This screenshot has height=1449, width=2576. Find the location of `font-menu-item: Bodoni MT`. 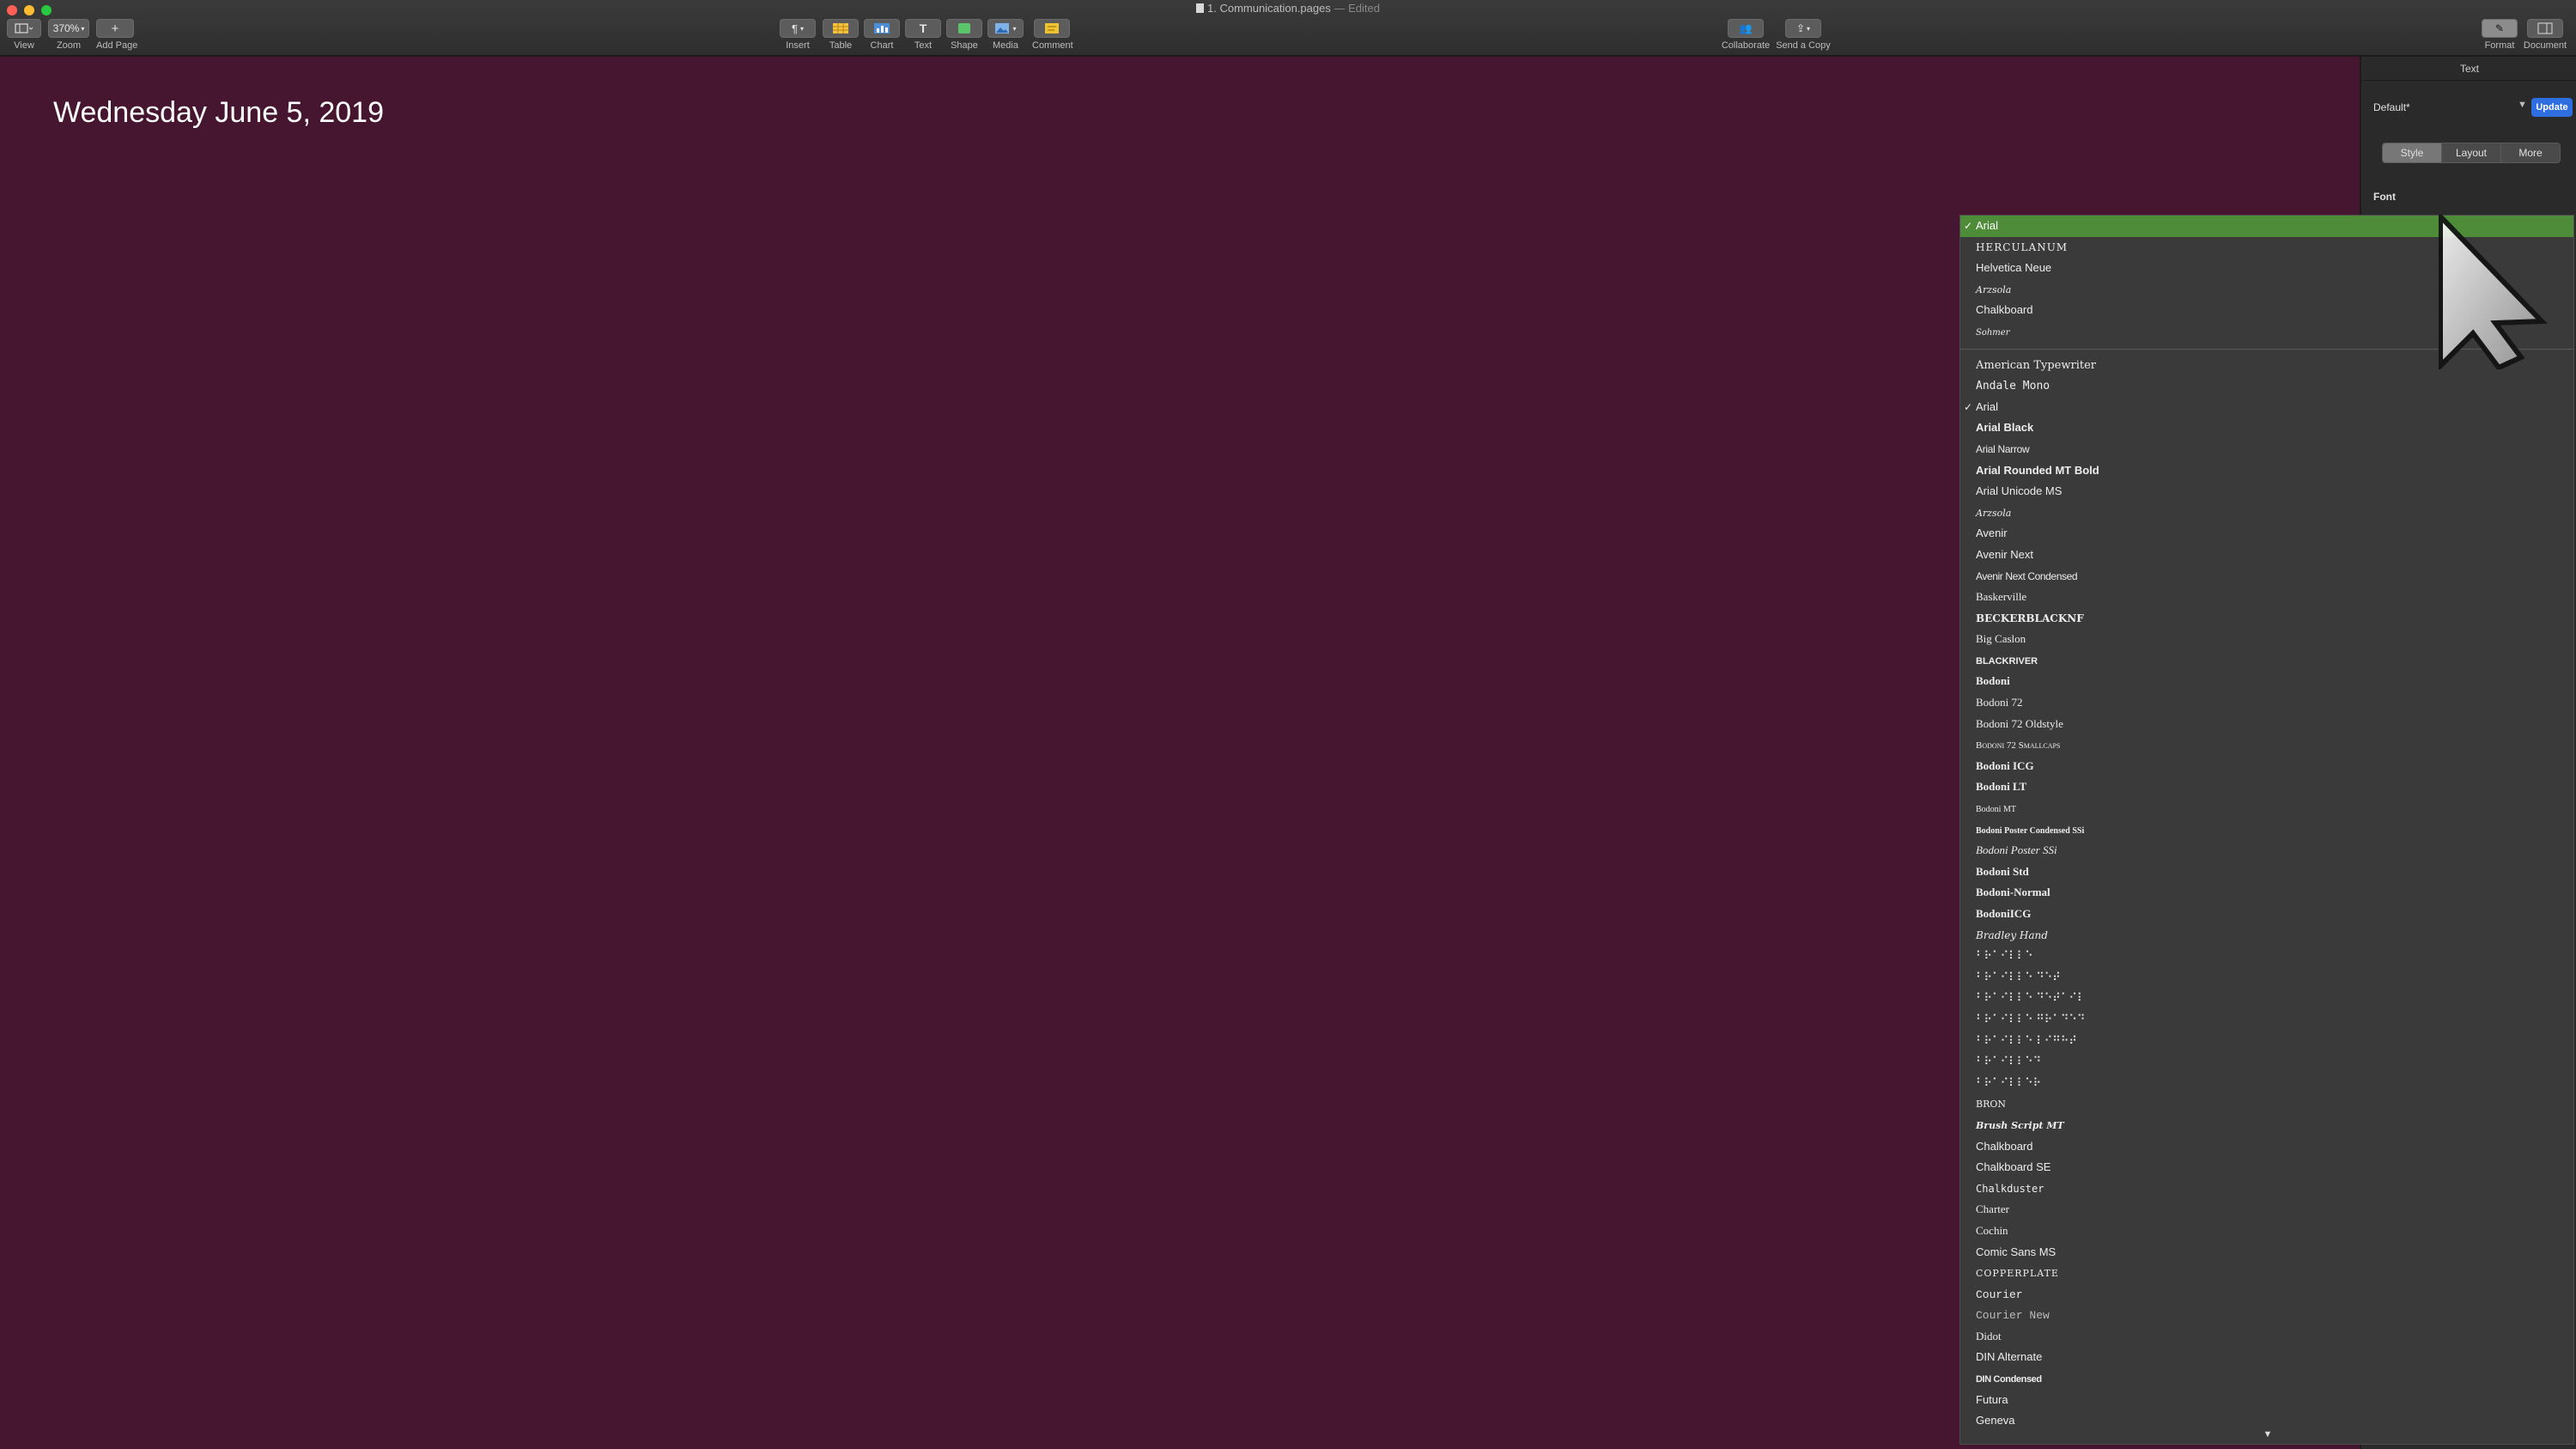

font-menu-item: Bodoni MT is located at coordinates (2266, 808).